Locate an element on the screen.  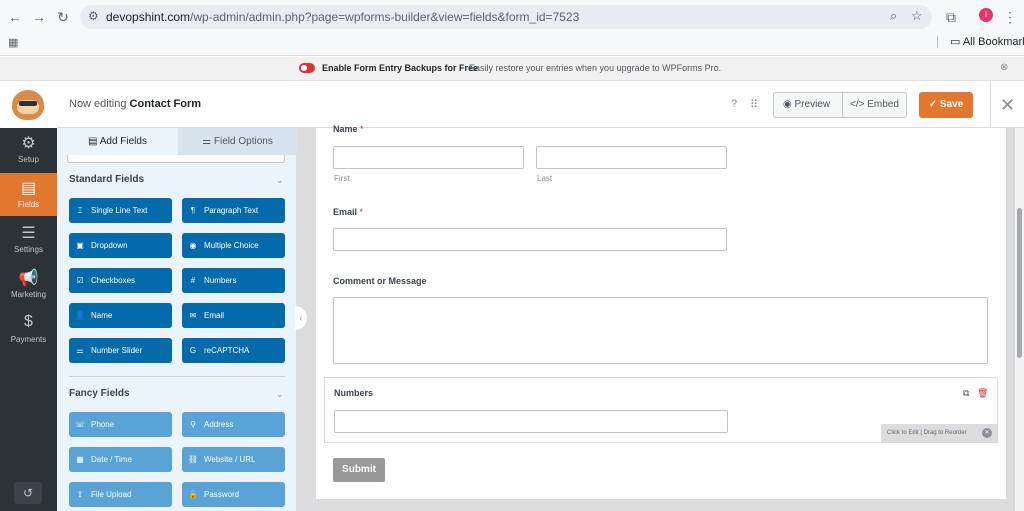
save-button: ✓ Save is located at coordinates (946, 105).